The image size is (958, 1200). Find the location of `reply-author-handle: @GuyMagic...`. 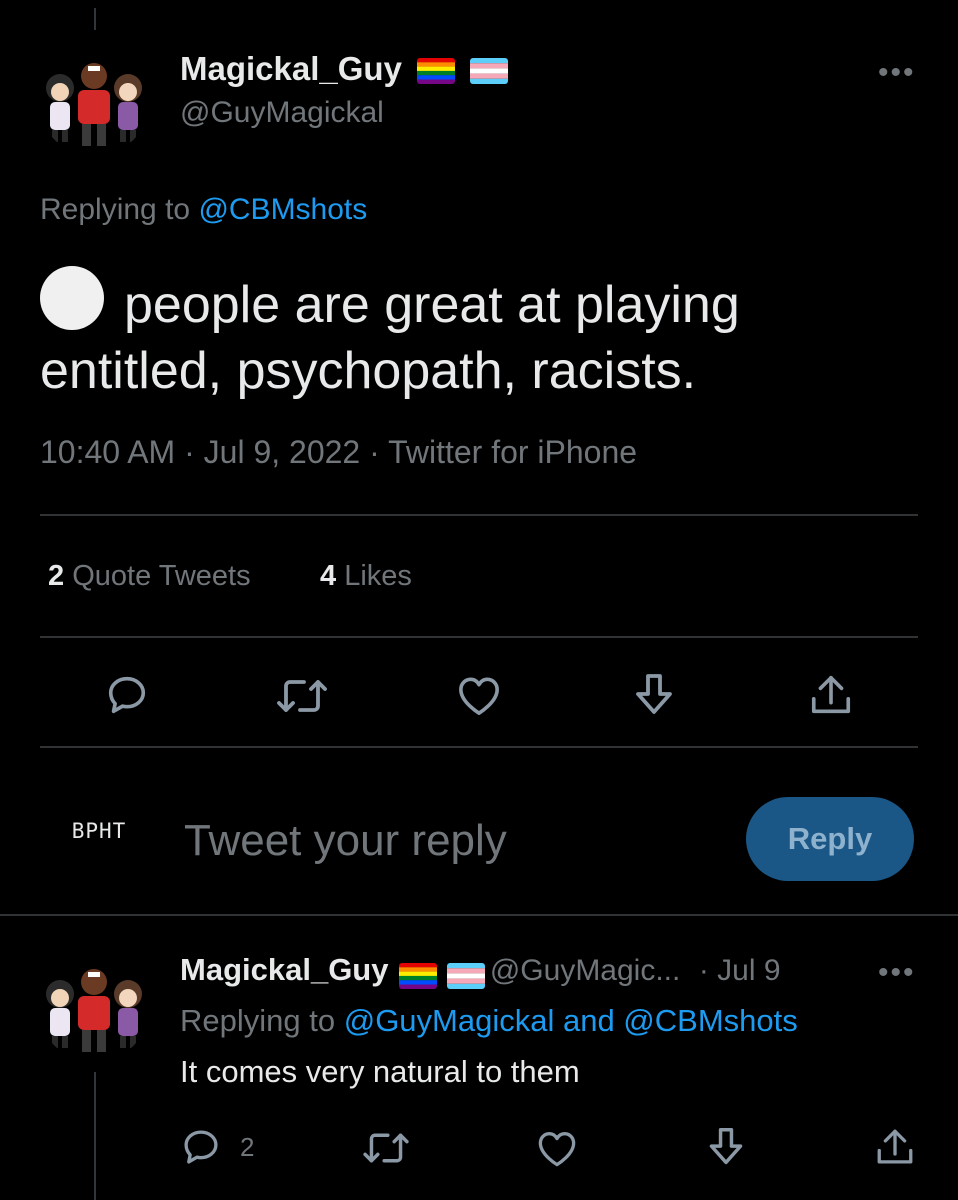

reply-author-handle: @GuyMagic... is located at coordinates (585, 970).